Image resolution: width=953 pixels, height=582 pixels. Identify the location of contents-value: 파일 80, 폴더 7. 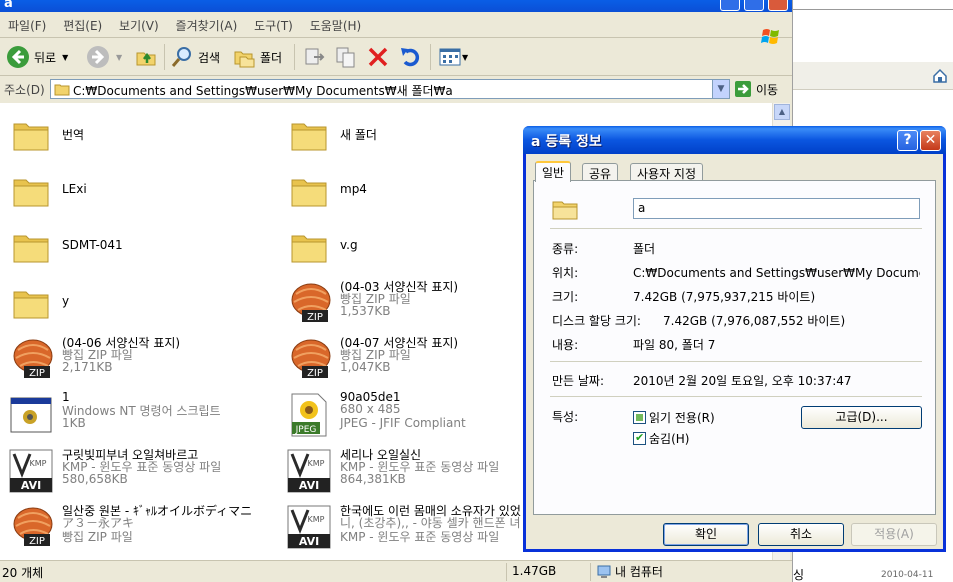
(674, 345).